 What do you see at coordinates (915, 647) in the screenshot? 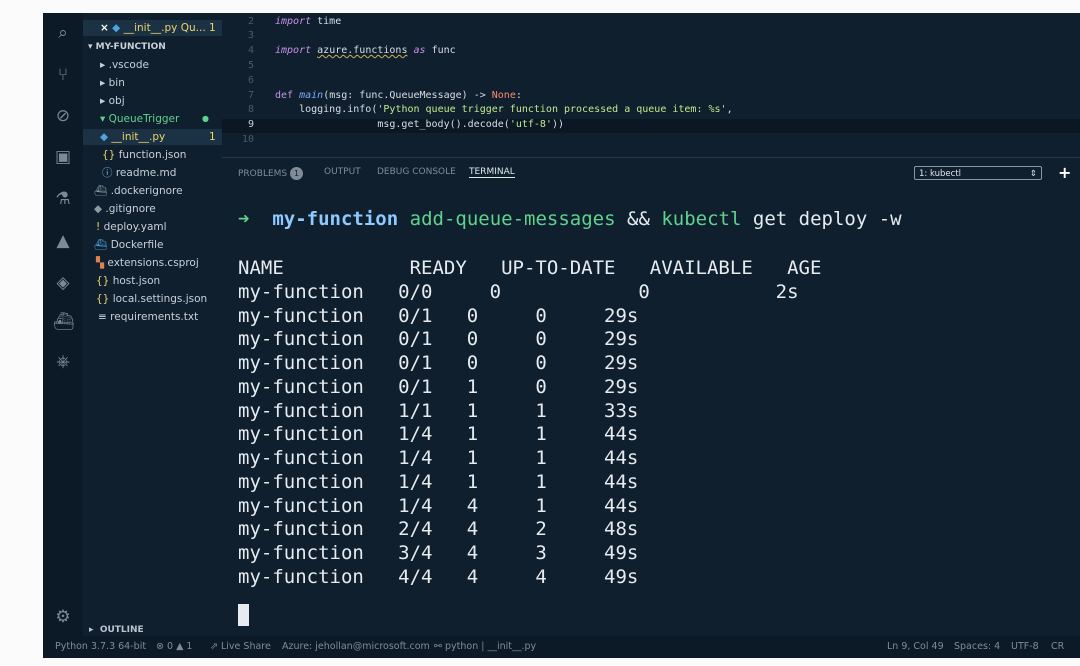
I see `cursor-position: Ln 9, Col 49` at bounding box center [915, 647].